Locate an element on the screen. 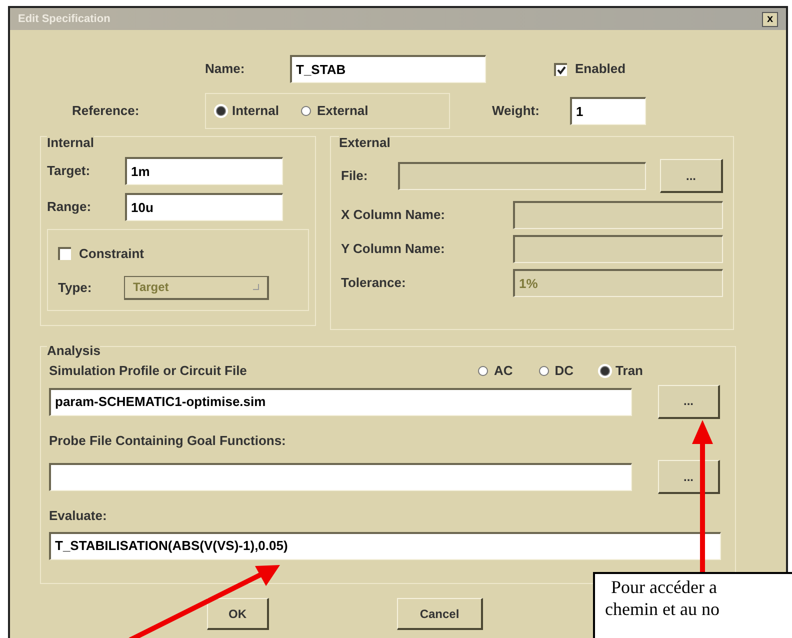  callout-text: chemin et au no is located at coordinates (662, 609).